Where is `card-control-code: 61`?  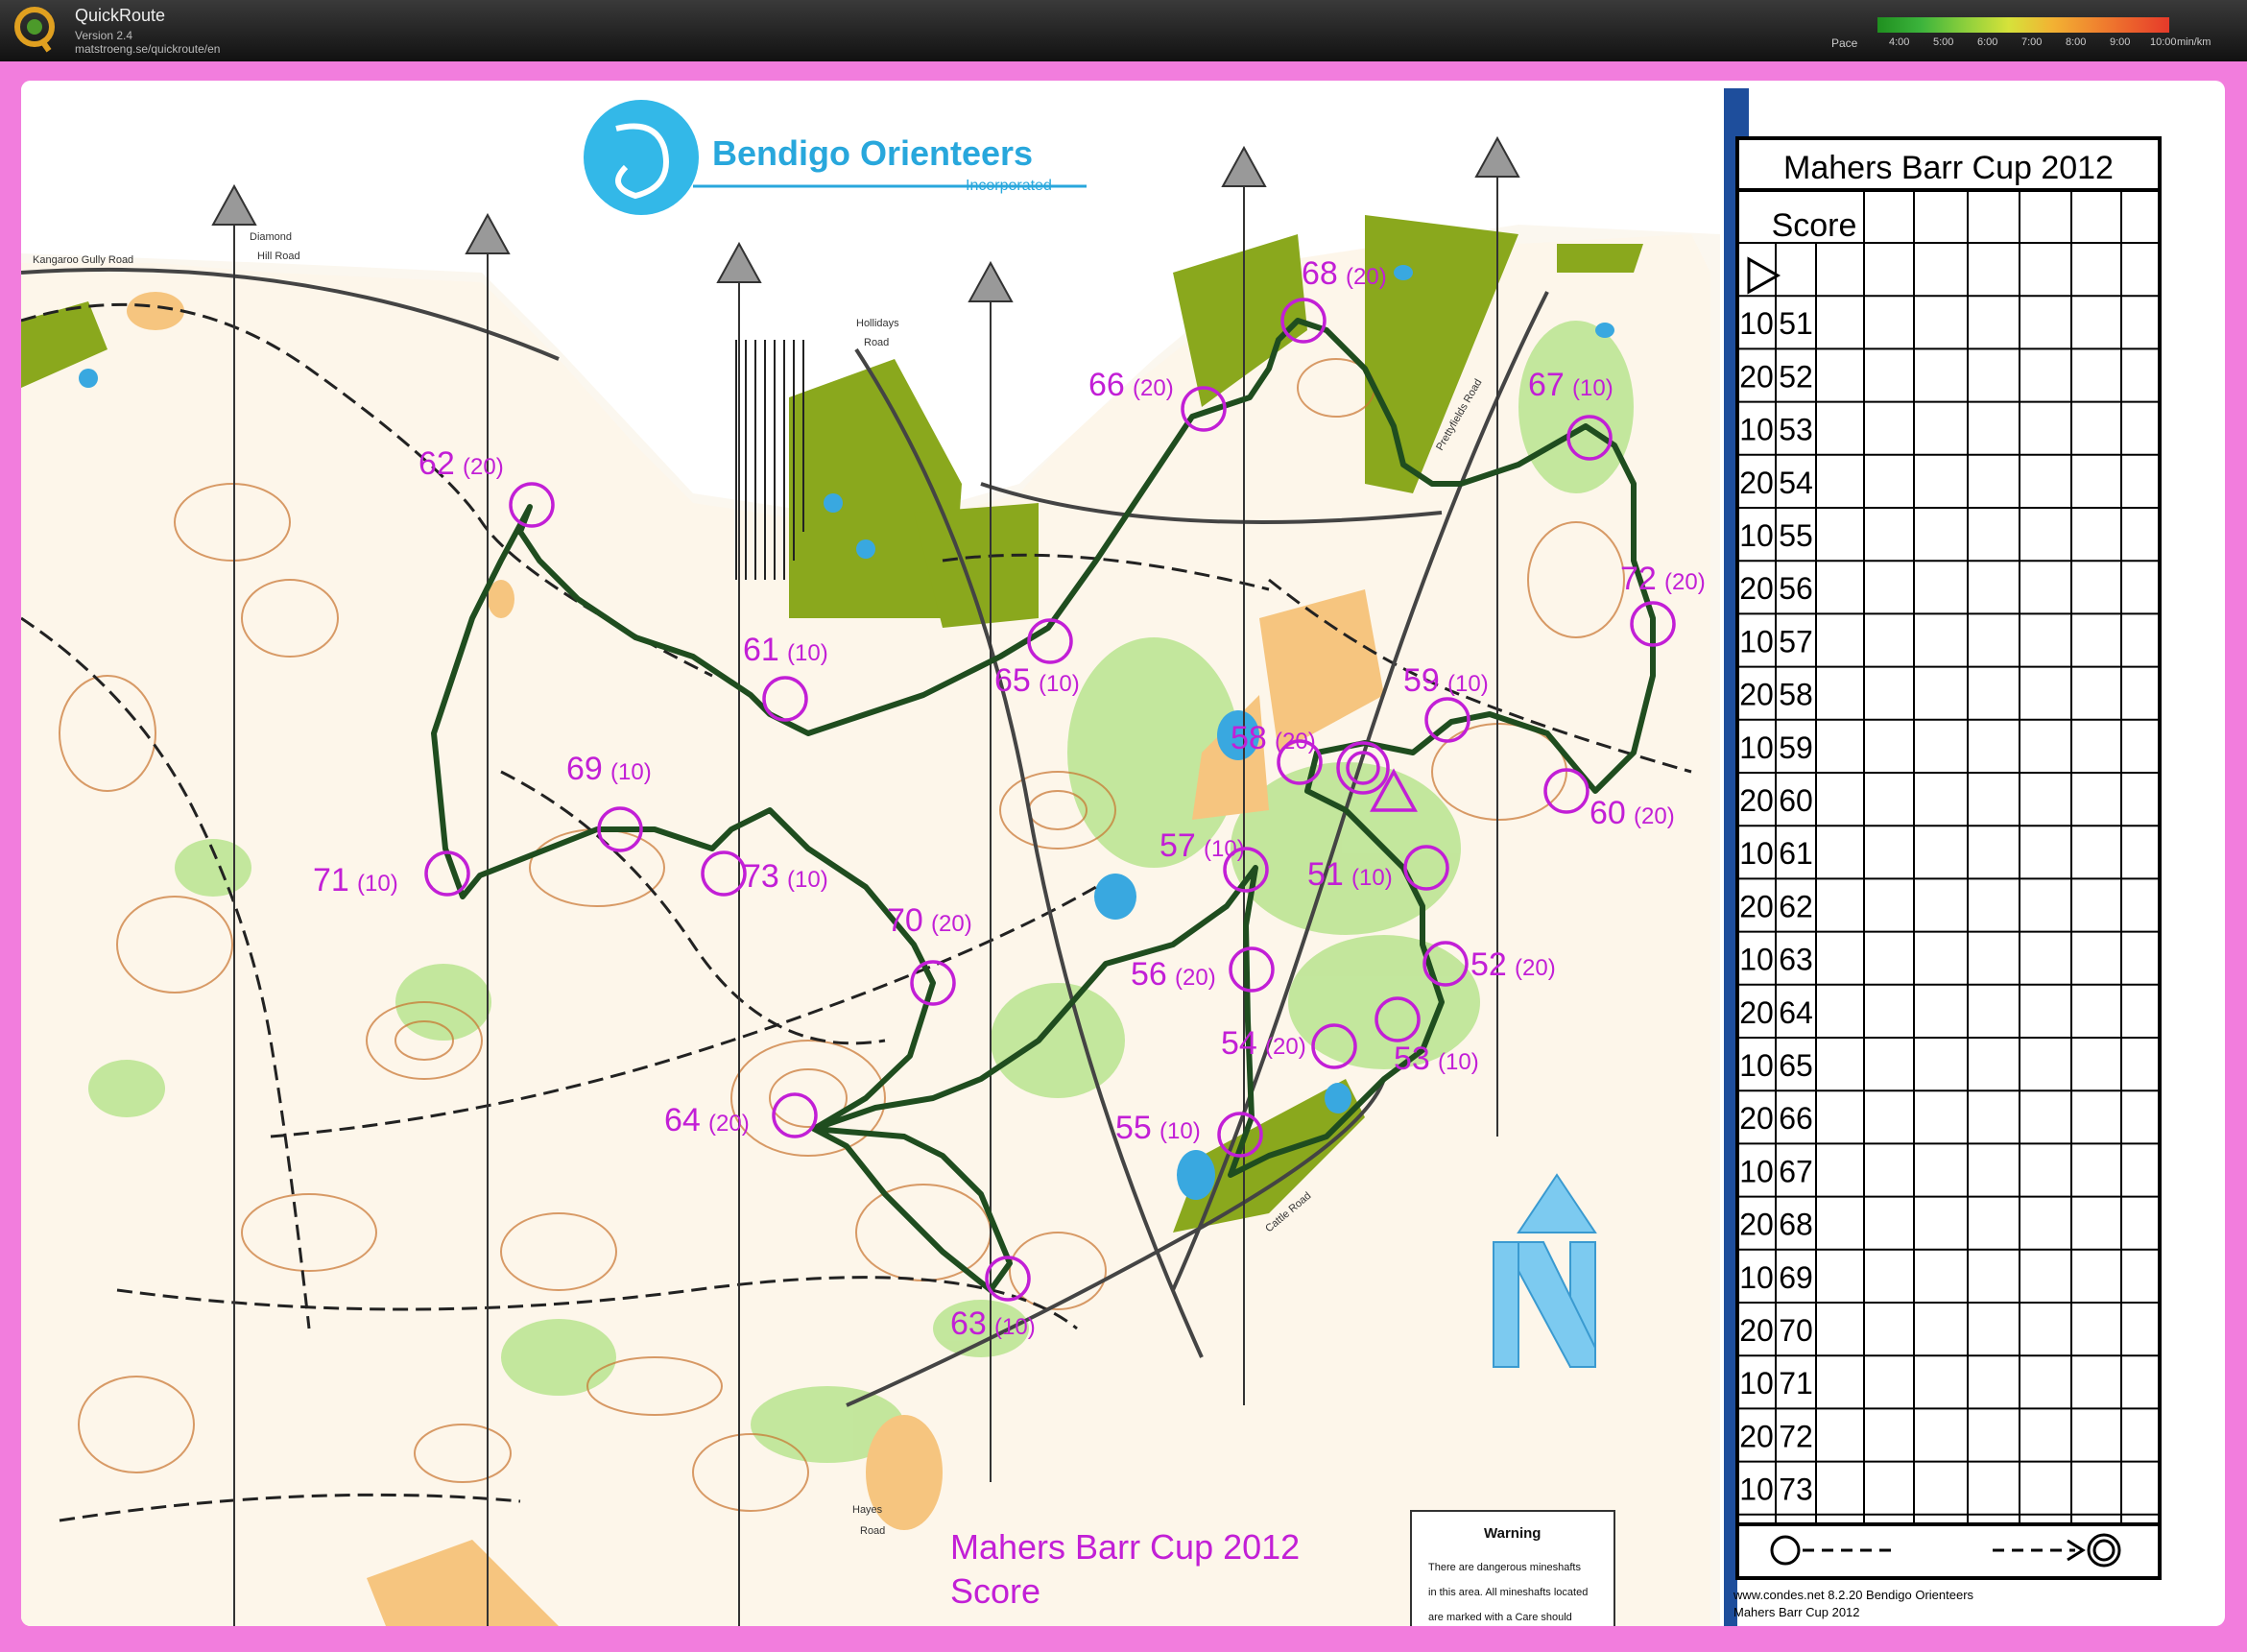
card-control-code: 61 is located at coordinates (1796, 853).